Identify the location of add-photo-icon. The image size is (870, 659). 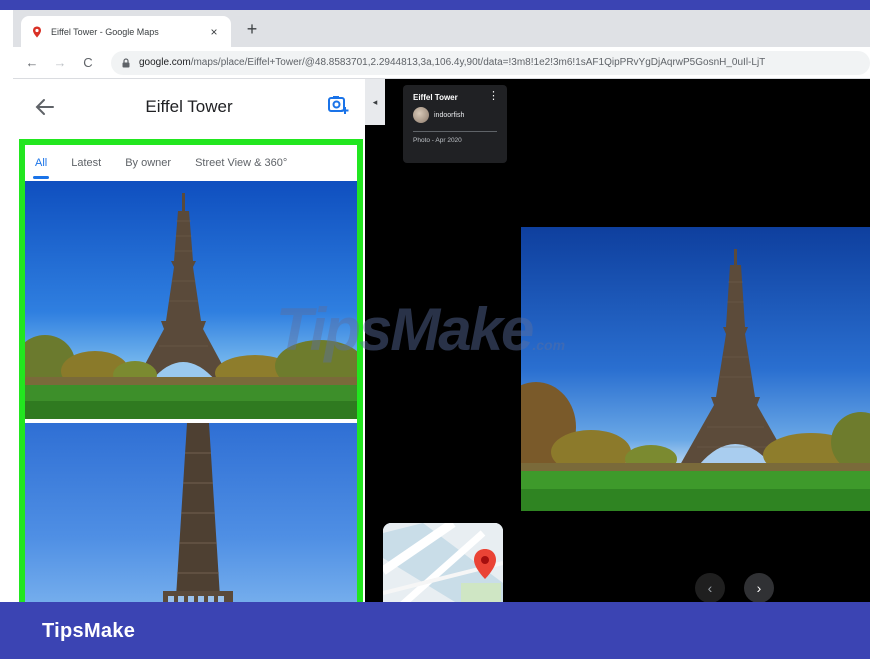
(338, 104).